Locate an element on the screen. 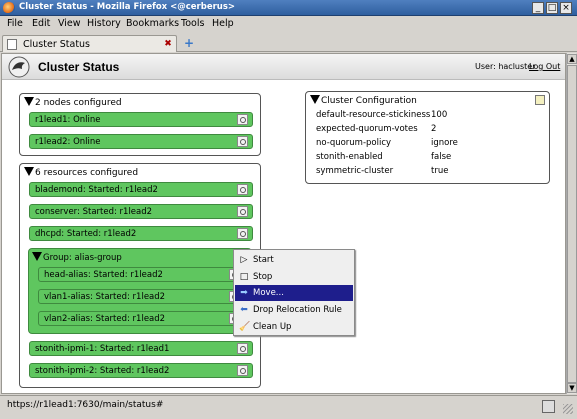 The height and width of the screenshot is (419, 577). user-label: User: hacluster is located at coordinates (505, 66).